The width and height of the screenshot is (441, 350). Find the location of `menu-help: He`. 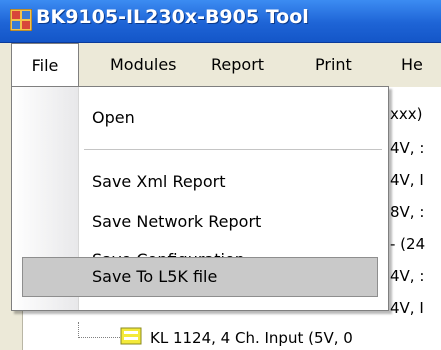

menu-help: He is located at coordinates (412, 65).